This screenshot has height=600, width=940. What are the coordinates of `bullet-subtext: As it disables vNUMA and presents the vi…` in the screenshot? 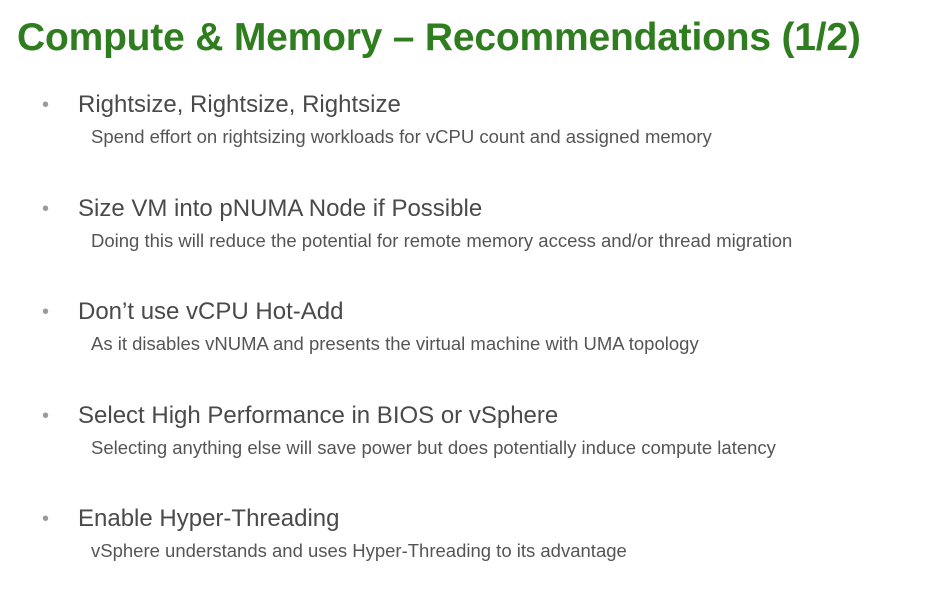 It's located at (395, 343).